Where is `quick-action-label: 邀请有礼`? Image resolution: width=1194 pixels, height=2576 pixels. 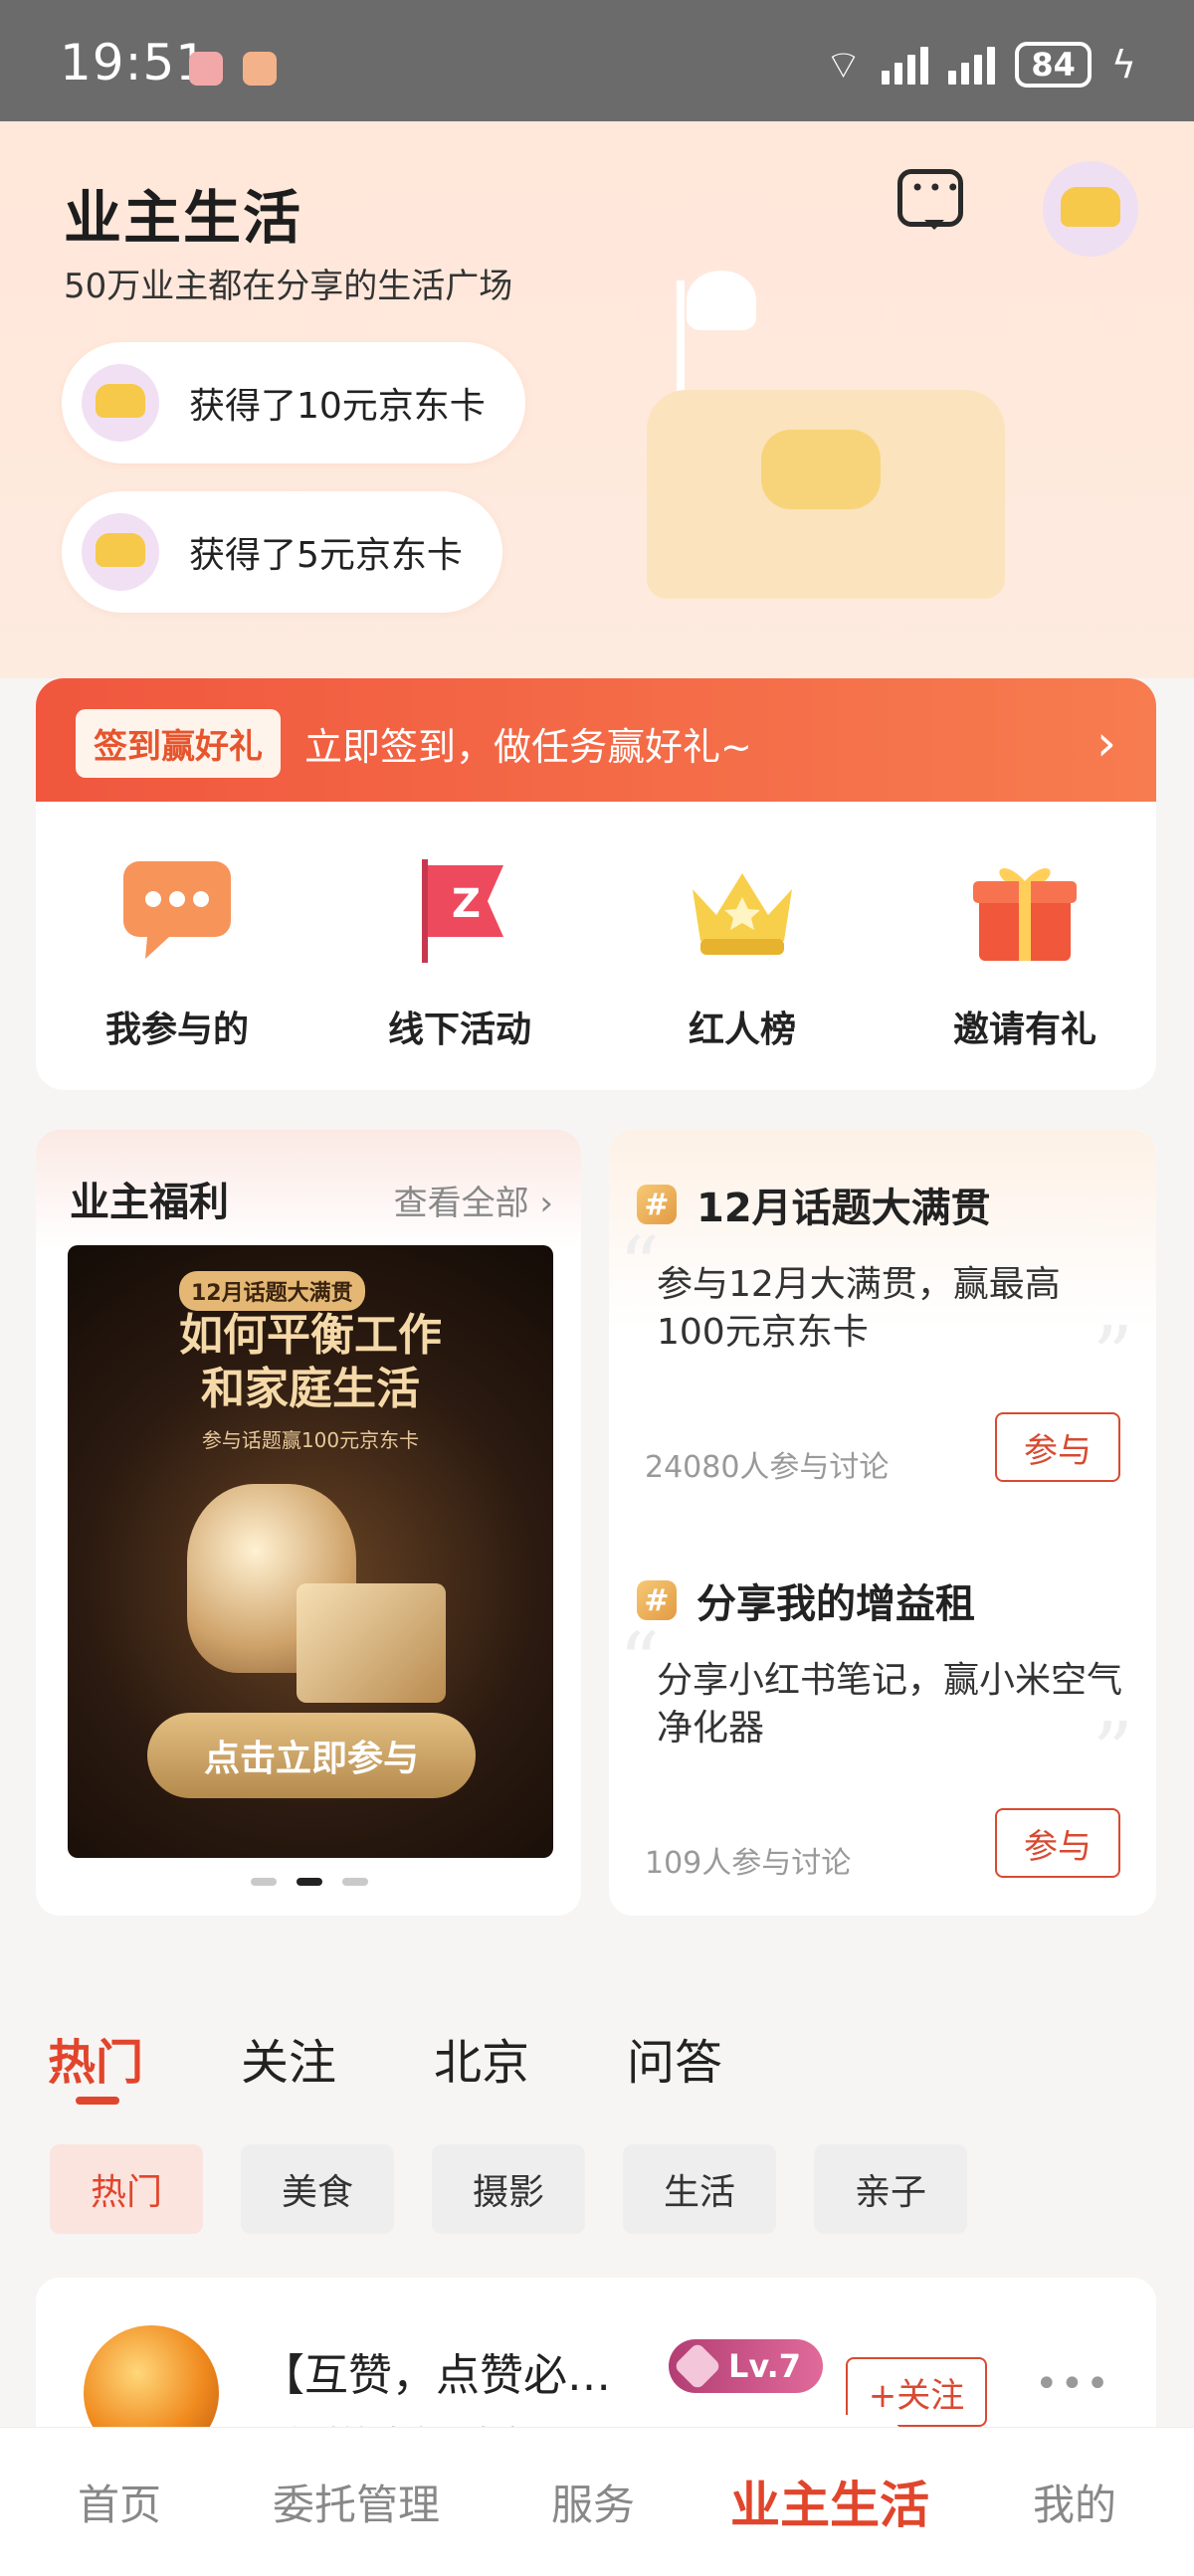 quick-action-label: 邀请有礼 is located at coordinates (1024, 1030).